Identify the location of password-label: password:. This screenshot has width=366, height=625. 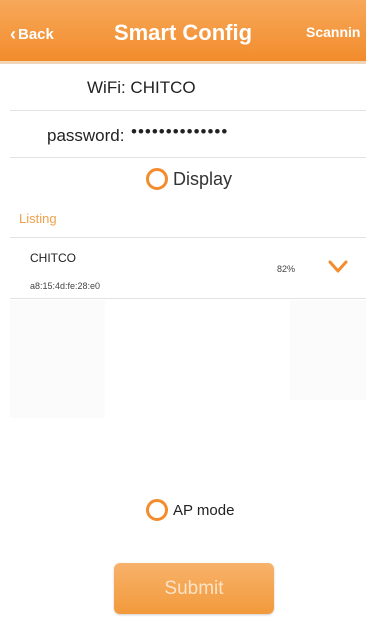
(86, 135).